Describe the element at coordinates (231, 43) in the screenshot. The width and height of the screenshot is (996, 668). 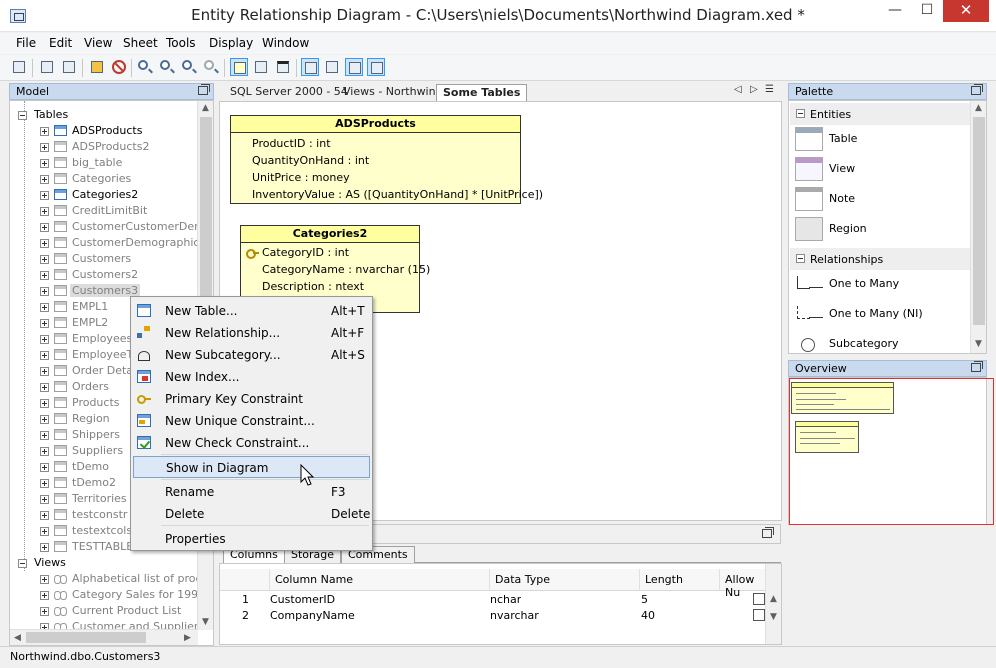
I see `menu-display: Display` at that location.